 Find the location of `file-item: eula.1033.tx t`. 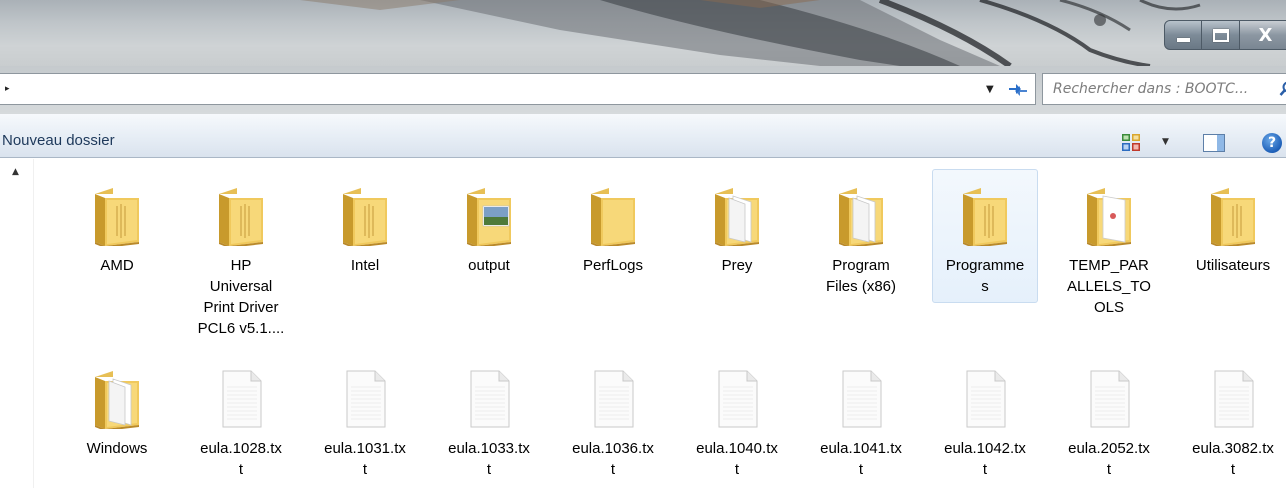

file-item: eula.1033.tx t is located at coordinates (489, 416).